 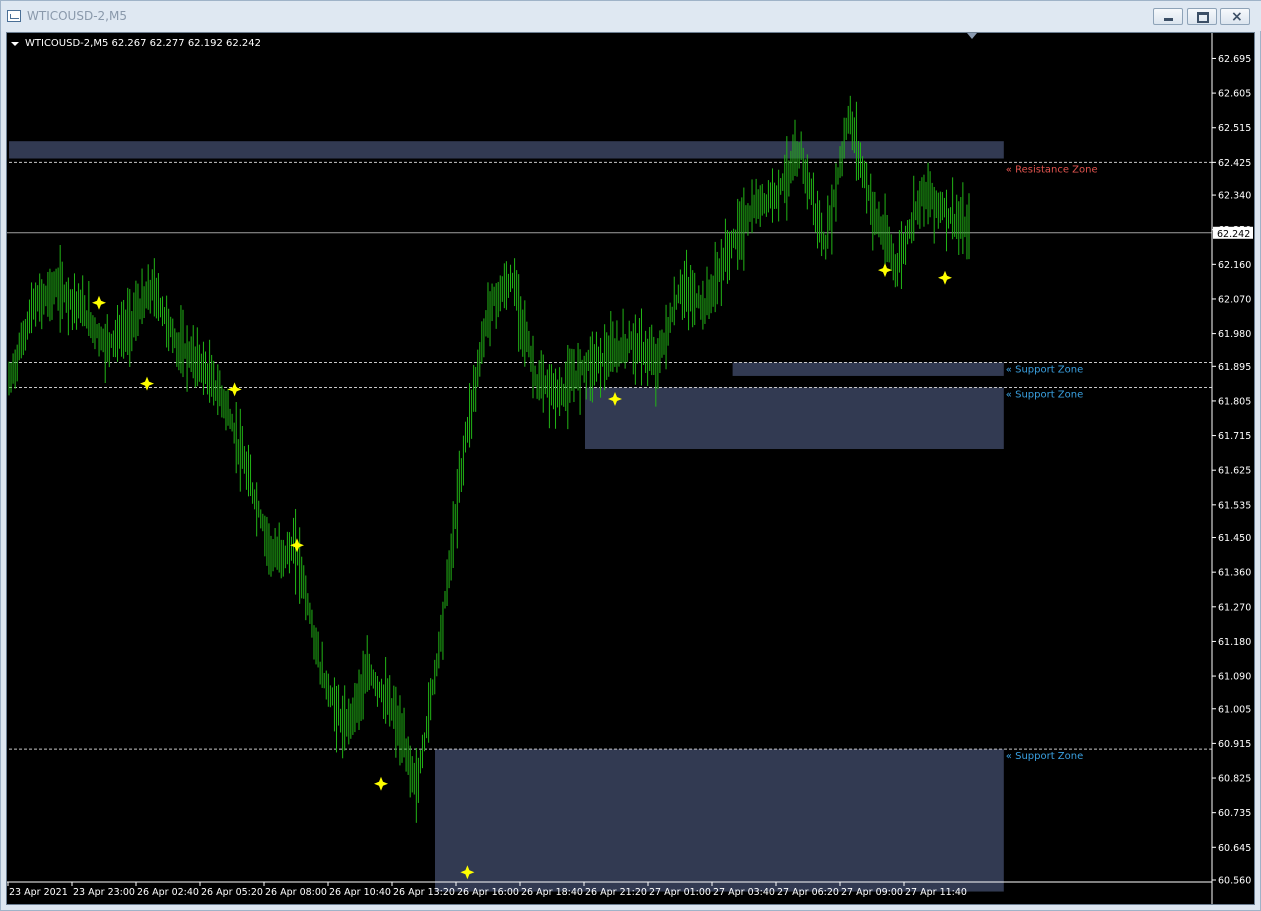 I want to click on restore-button, so click(x=1202, y=16).